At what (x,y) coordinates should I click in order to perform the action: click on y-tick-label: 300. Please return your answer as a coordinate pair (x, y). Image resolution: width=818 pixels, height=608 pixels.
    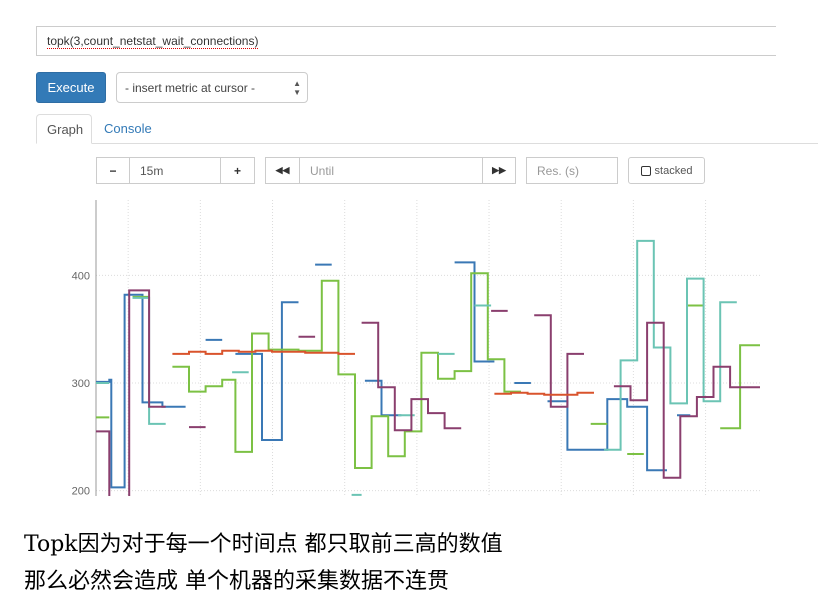
    Looking at the image, I should click on (81, 384).